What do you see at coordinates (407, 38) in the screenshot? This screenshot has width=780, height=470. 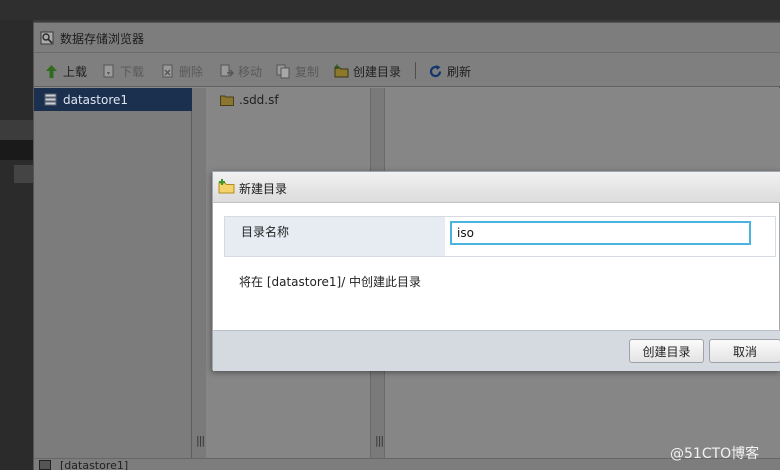 I see `window-titlebar: 数据存储浏览器` at bounding box center [407, 38].